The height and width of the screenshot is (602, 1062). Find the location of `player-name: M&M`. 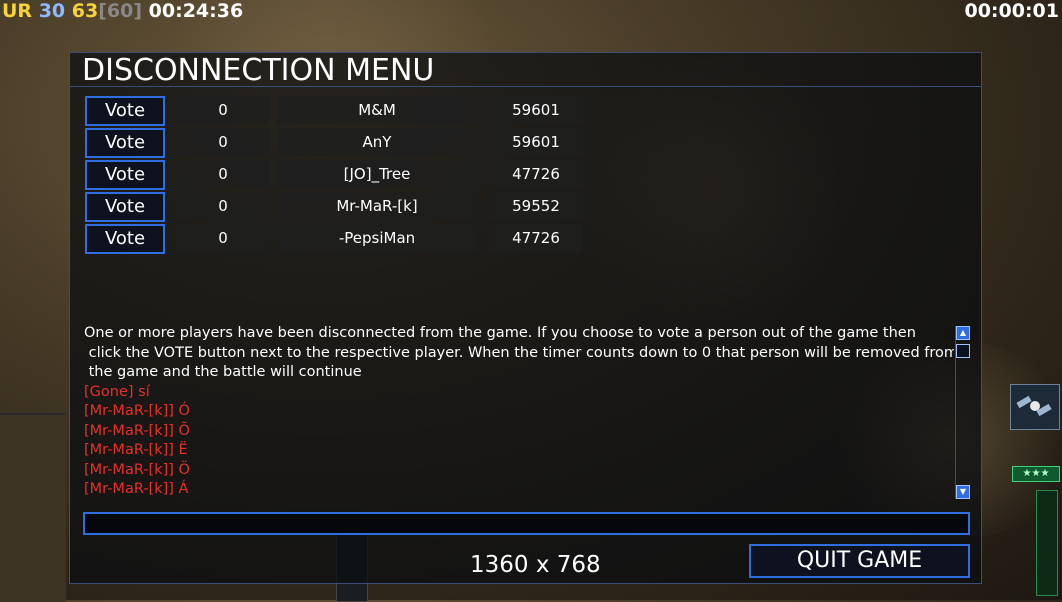

player-name: M&M is located at coordinates (377, 110).